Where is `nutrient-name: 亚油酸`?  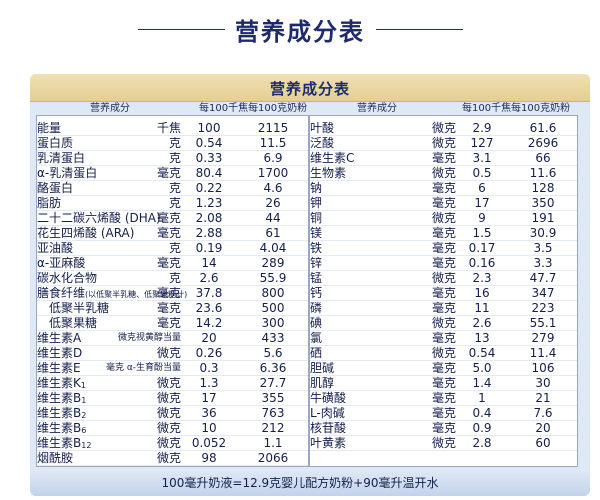
nutrient-name: 亚油酸 is located at coordinates (55, 248).